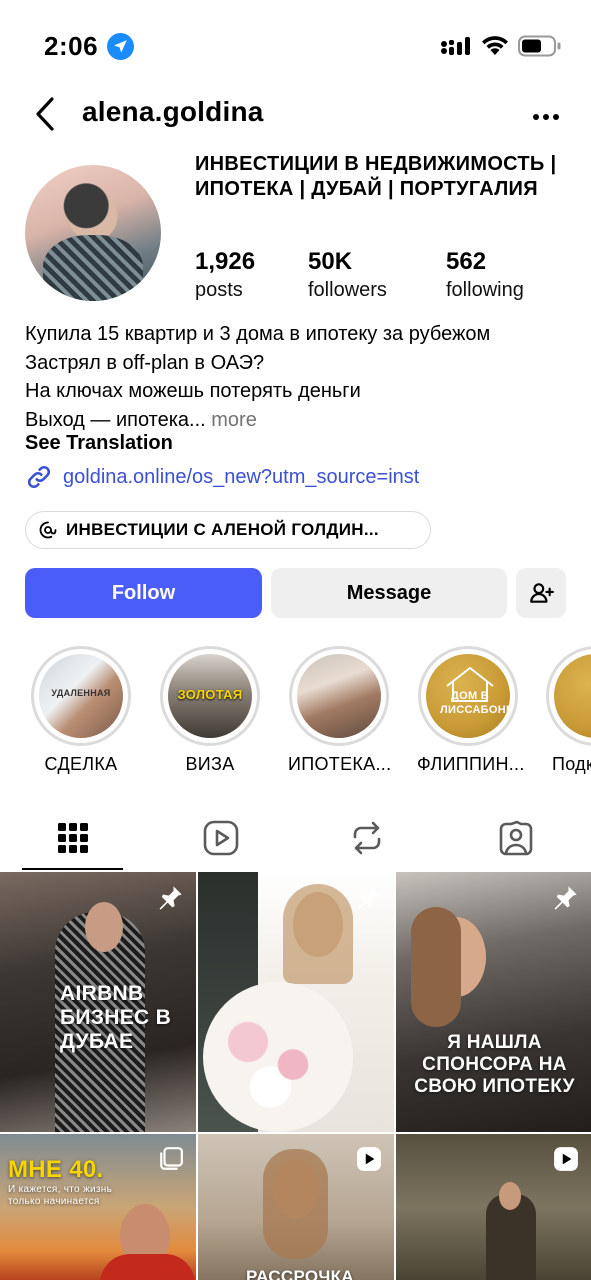  I want to click on repost-icon, so click(366, 838).